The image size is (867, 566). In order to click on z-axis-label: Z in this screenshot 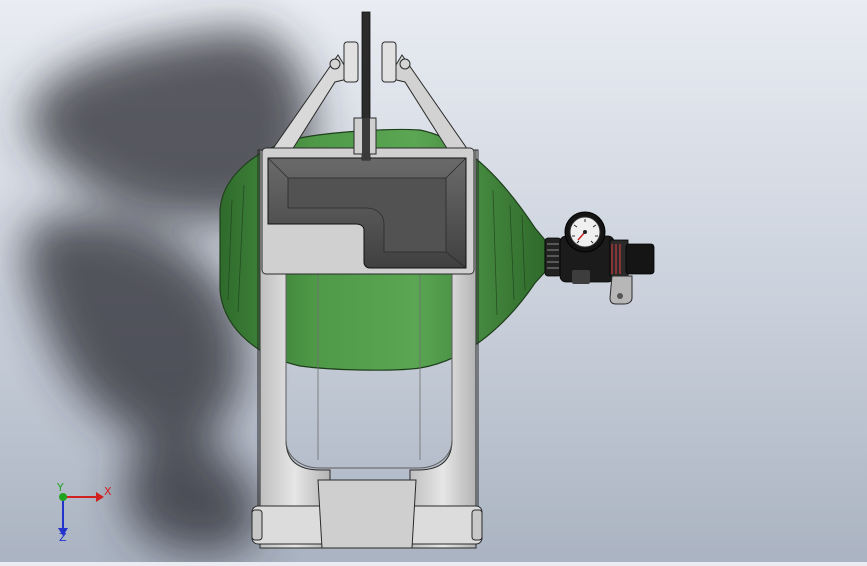, I will do `click(63, 537)`.